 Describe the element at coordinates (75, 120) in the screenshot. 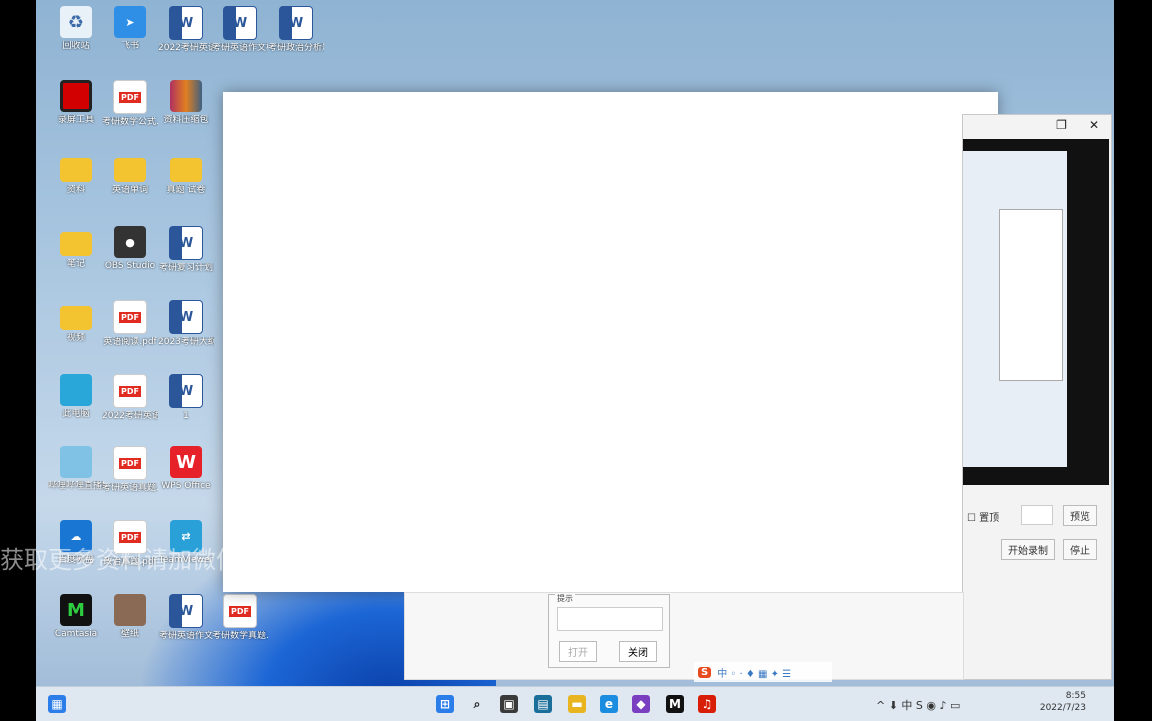

I see `desktop-icon-label: 录屏工具` at that location.